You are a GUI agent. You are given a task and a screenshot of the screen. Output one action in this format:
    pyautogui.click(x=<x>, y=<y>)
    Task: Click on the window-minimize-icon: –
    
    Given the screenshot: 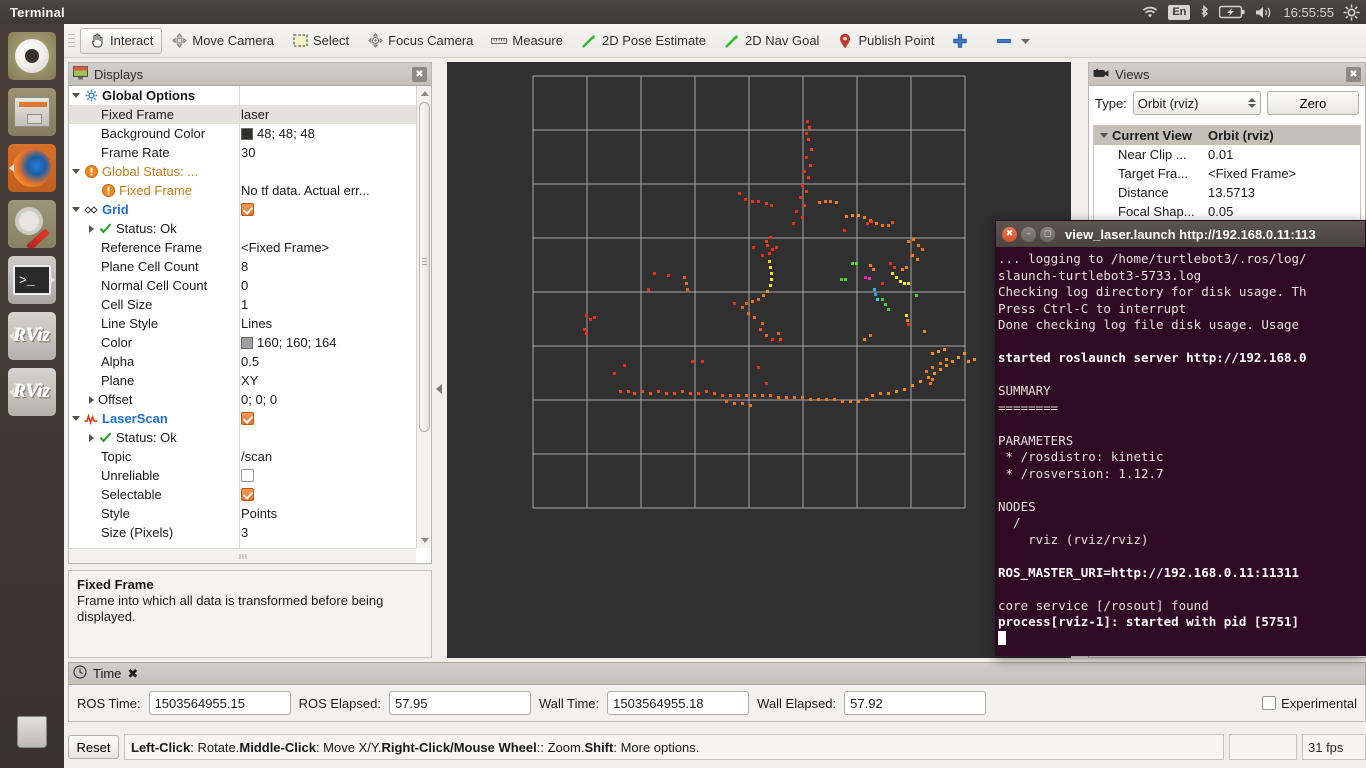 What is the action you would take?
    pyautogui.click(x=1028, y=234)
    